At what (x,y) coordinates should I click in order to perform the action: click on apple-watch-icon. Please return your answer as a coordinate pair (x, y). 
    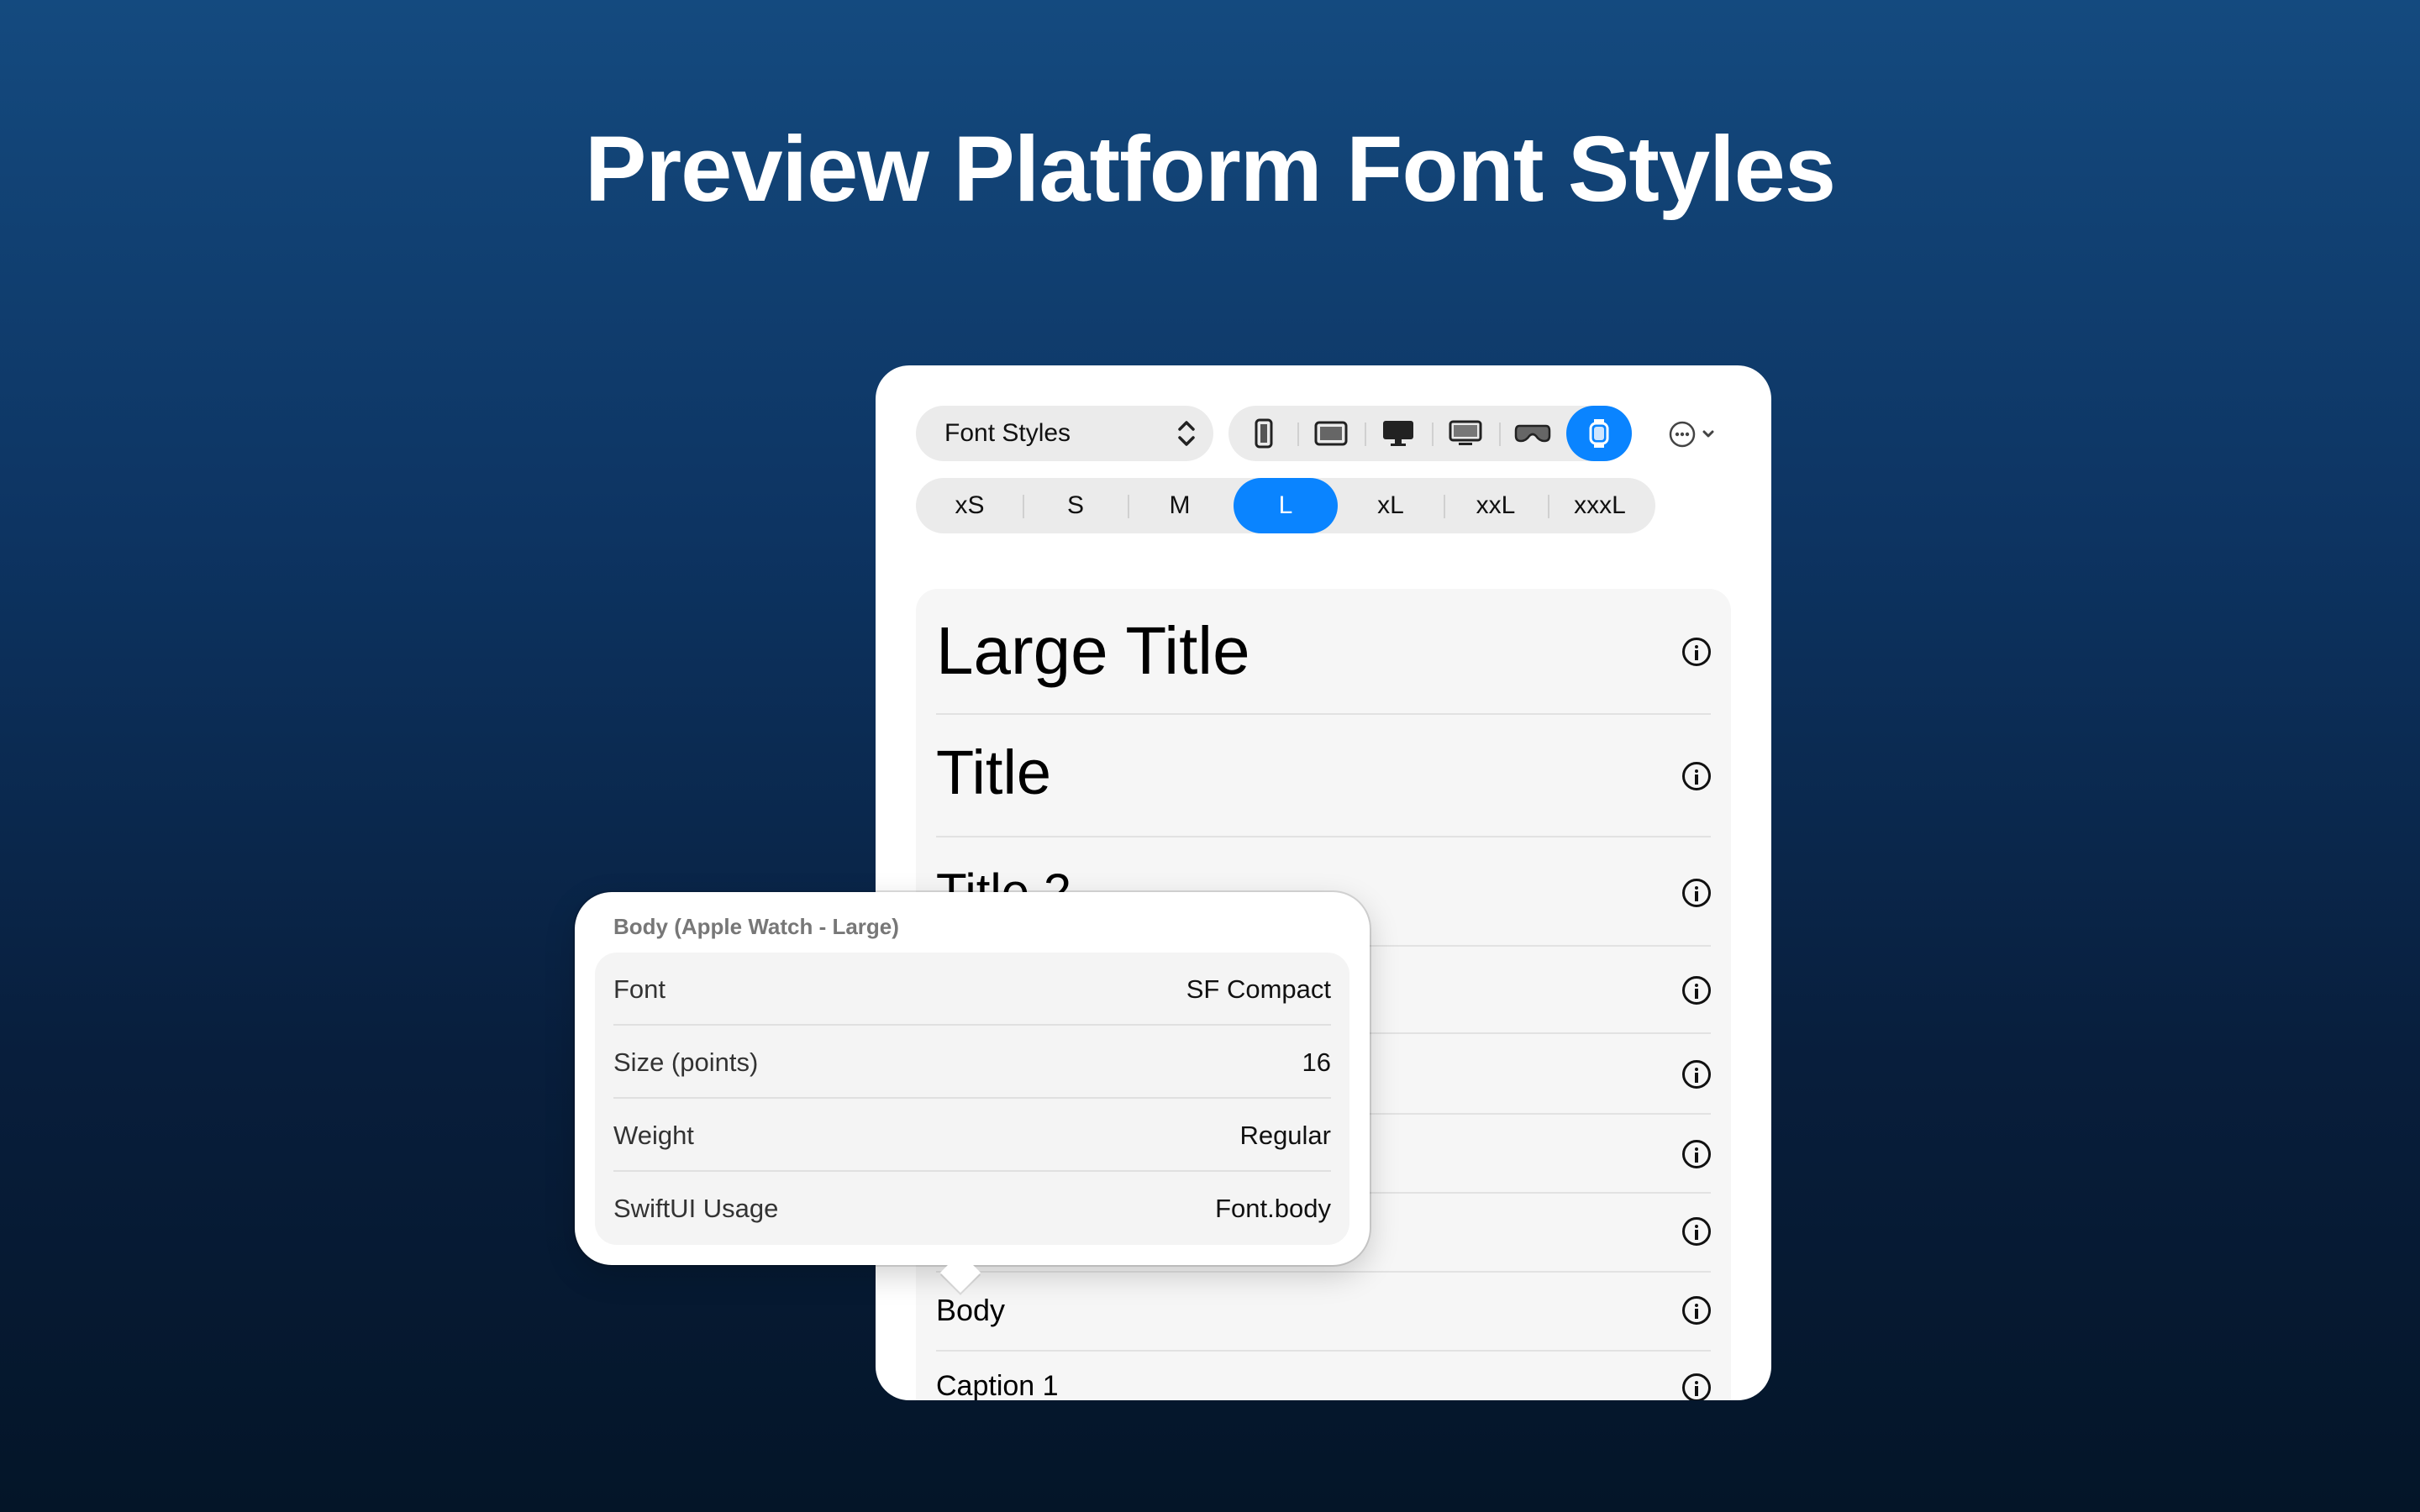
    Looking at the image, I should click on (1599, 433).